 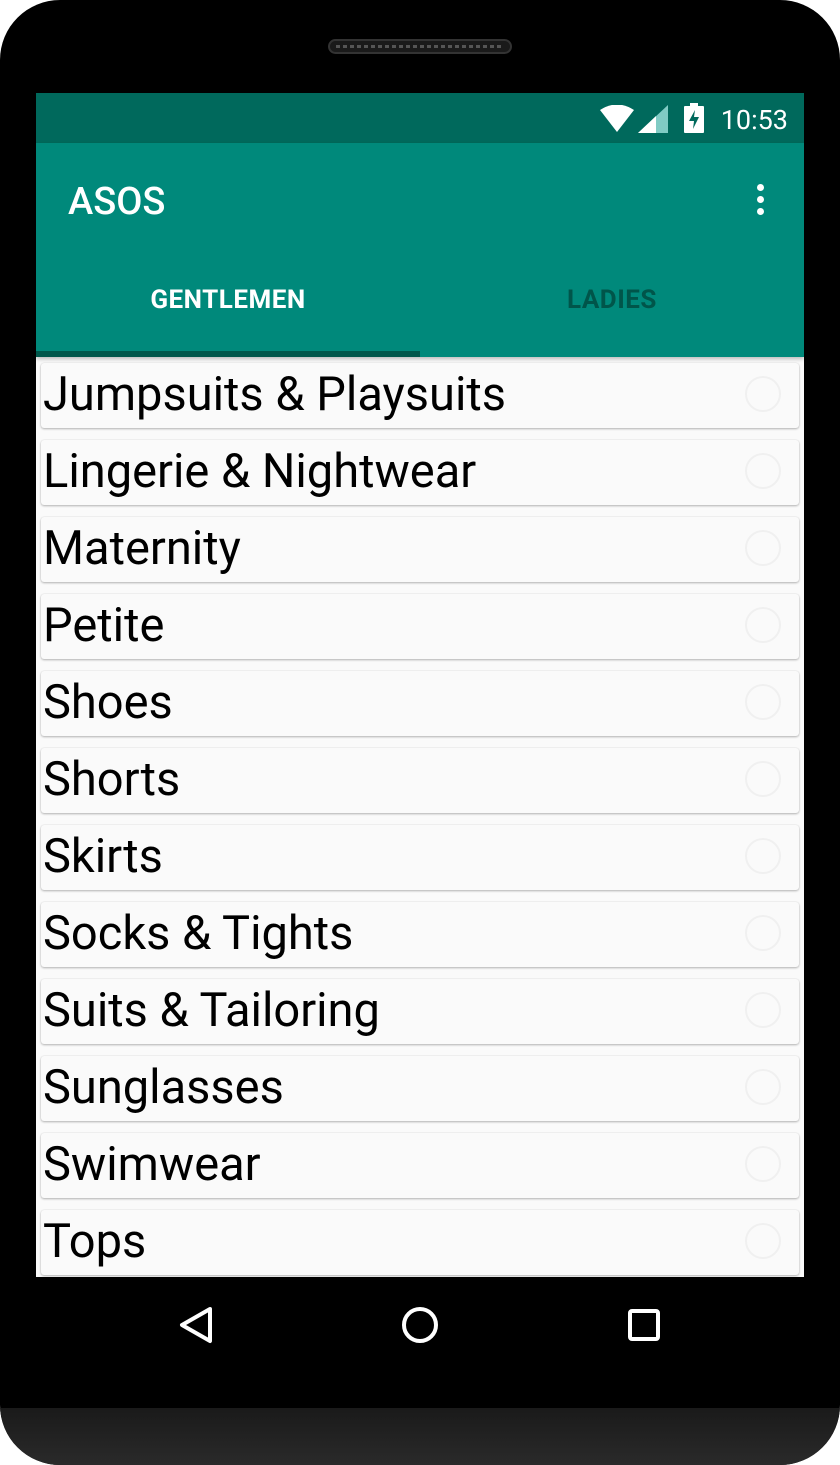 I want to click on signal-icon, so click(x=653, y=119).